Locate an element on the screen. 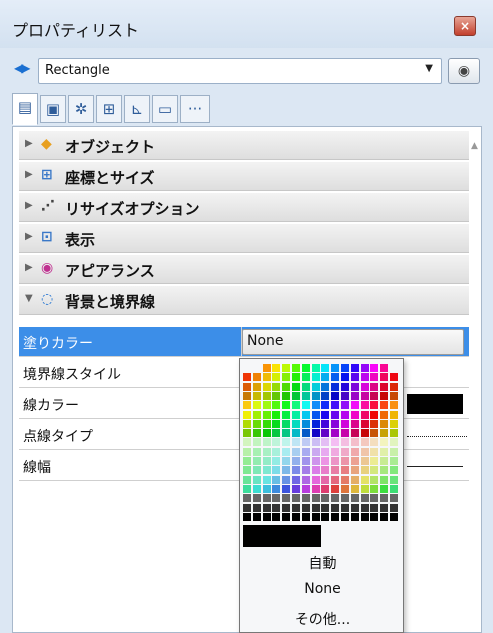 The height and width of the screenshot is (633, 493). close-button: × is located at coordinates (465, 26).